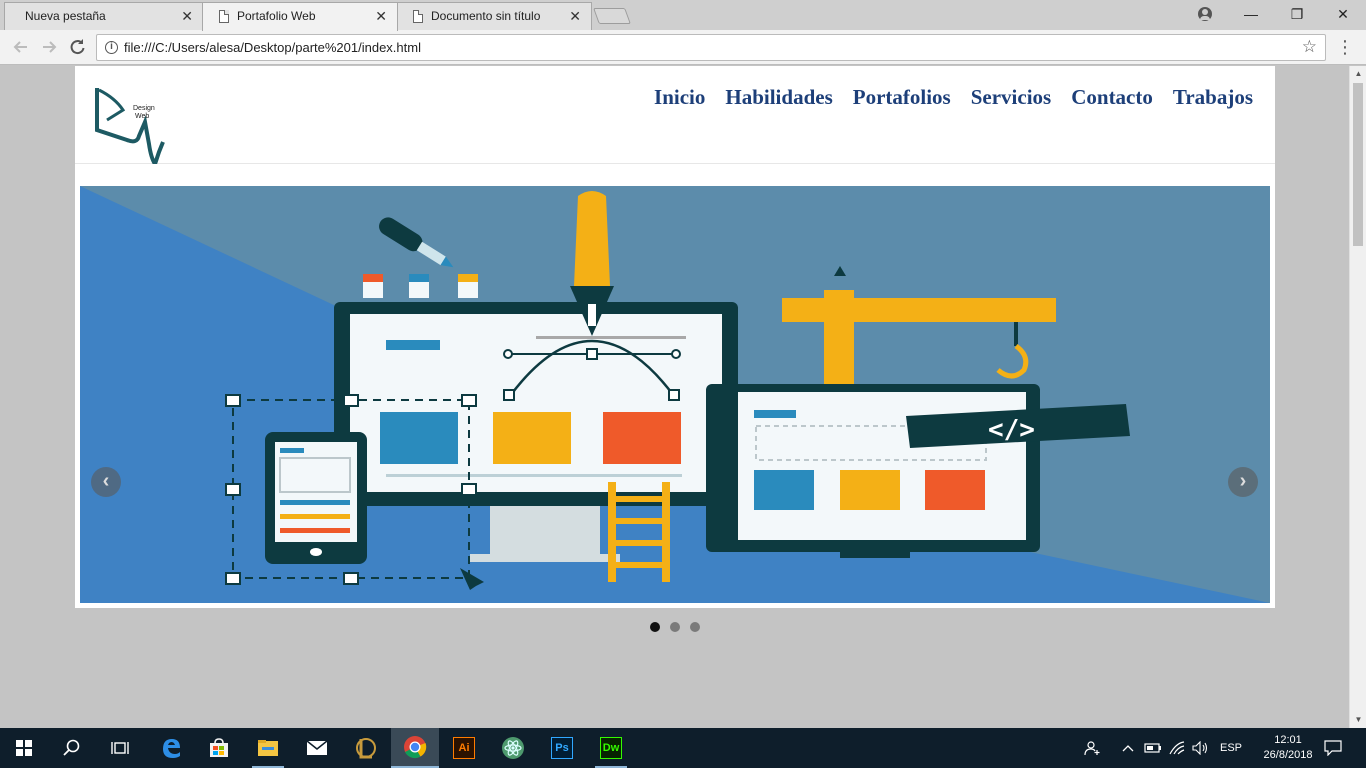  I want to click on info-icon: i, so click(111, 47).